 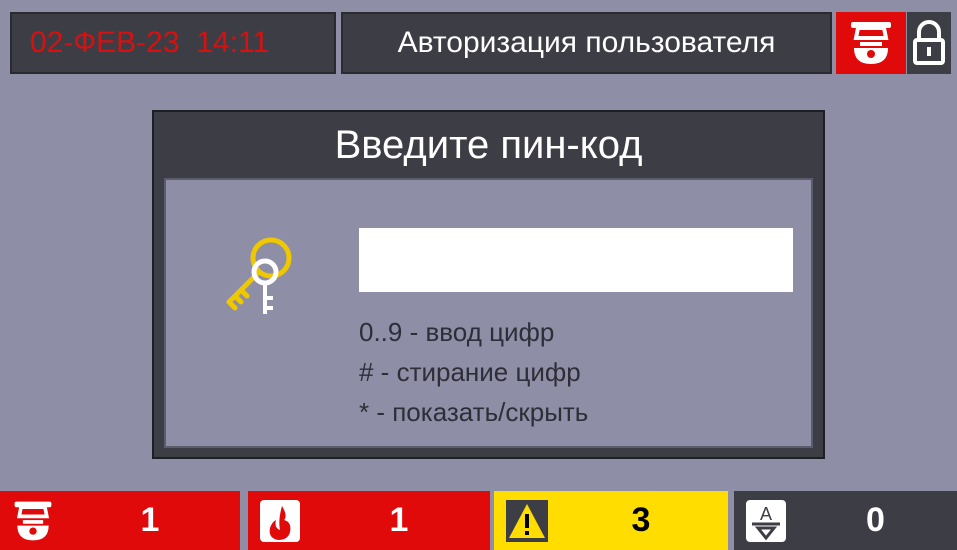 I want to click on top-bar: 02-ФЕВ-23 14:11 Авторизация пользователя, so click(x=478, y=41).